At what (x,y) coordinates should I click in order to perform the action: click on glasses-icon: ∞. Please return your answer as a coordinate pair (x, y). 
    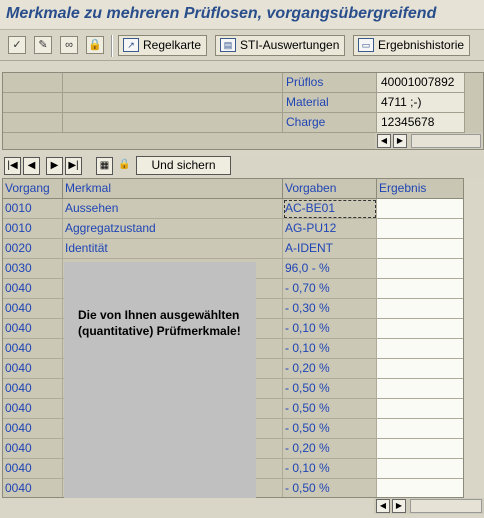
    Looking at the image, I should click on (69, 45).